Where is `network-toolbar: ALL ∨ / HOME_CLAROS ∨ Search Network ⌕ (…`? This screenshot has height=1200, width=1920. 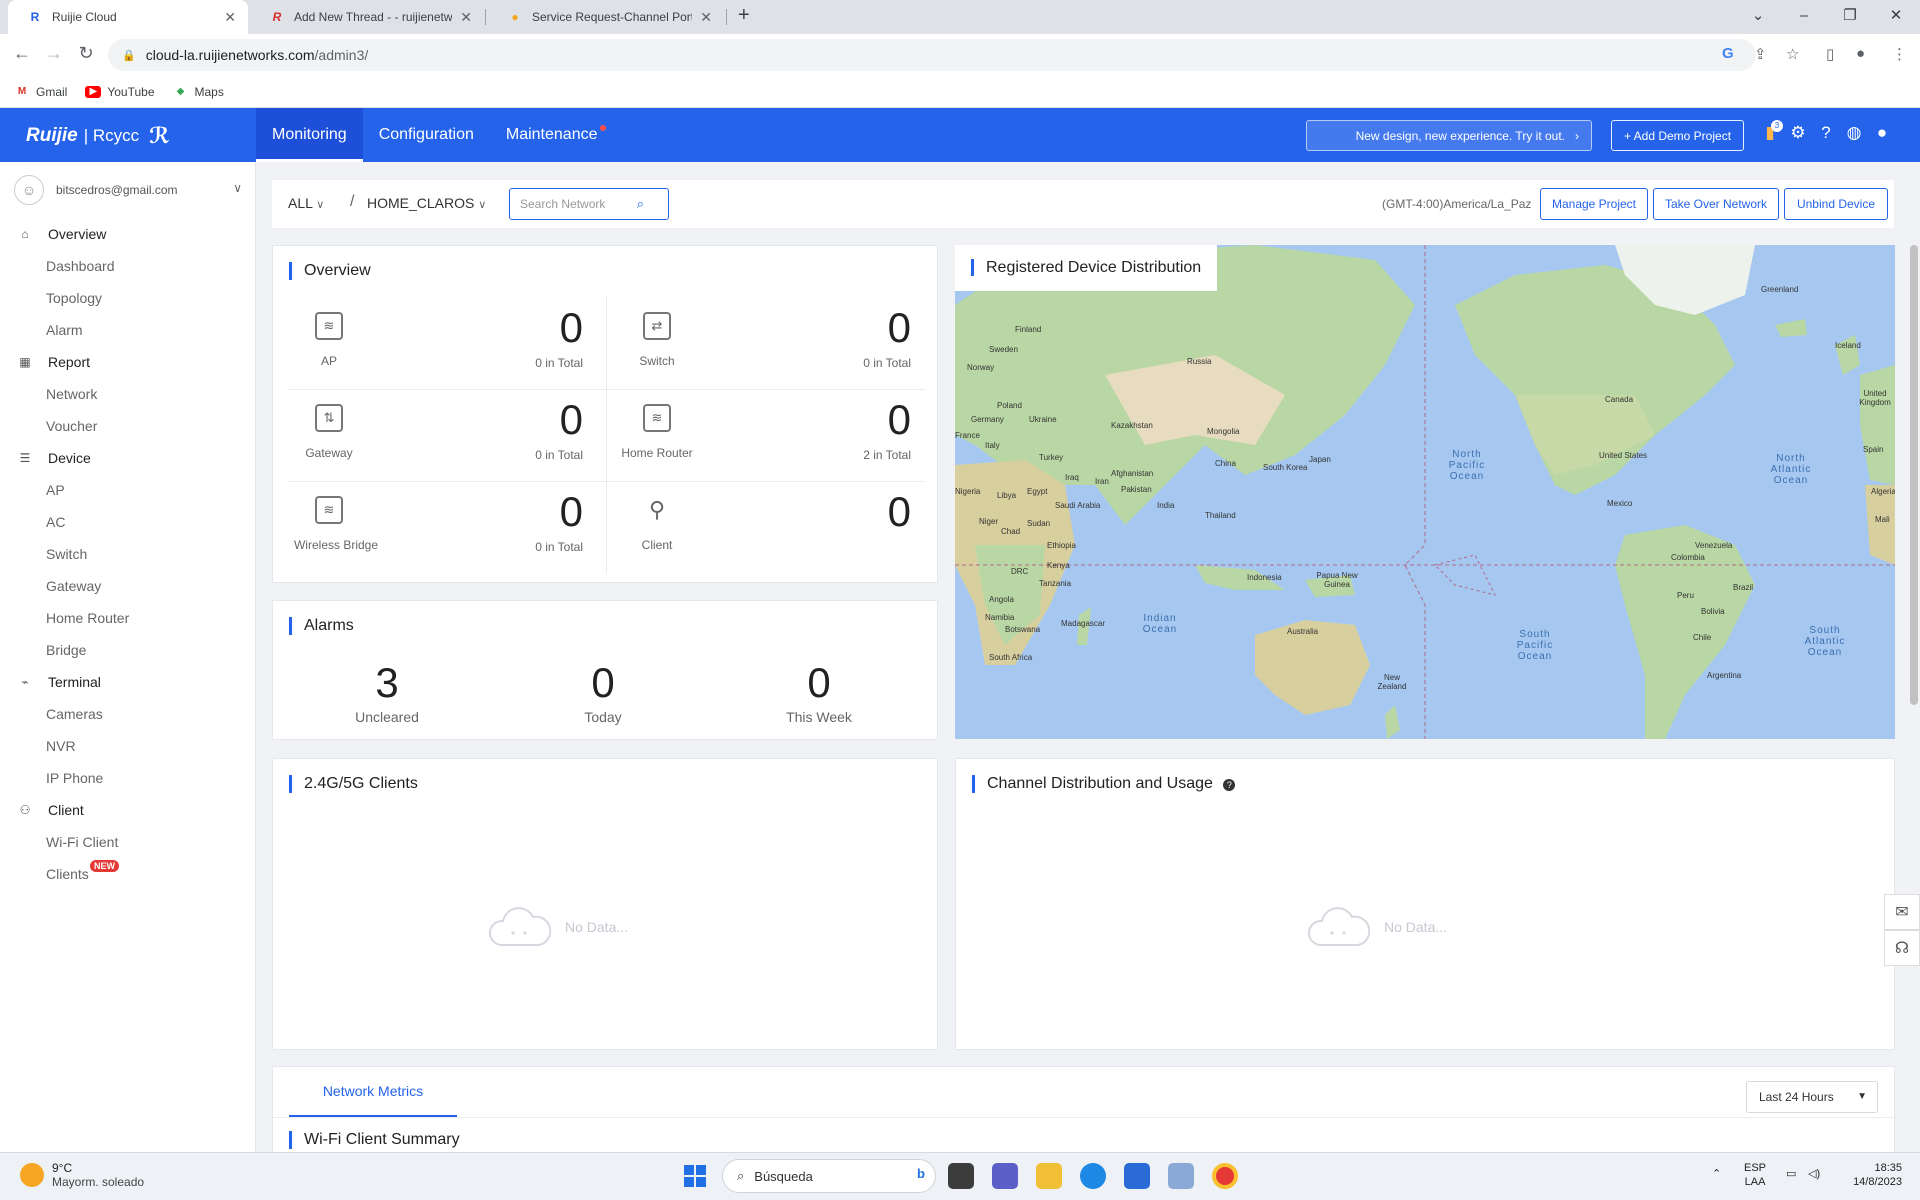 network-toolbar: ALL ∨ / HOME_CLAROS ∨ Search Network ⌕ (… is located at coordinates (1083, 204).